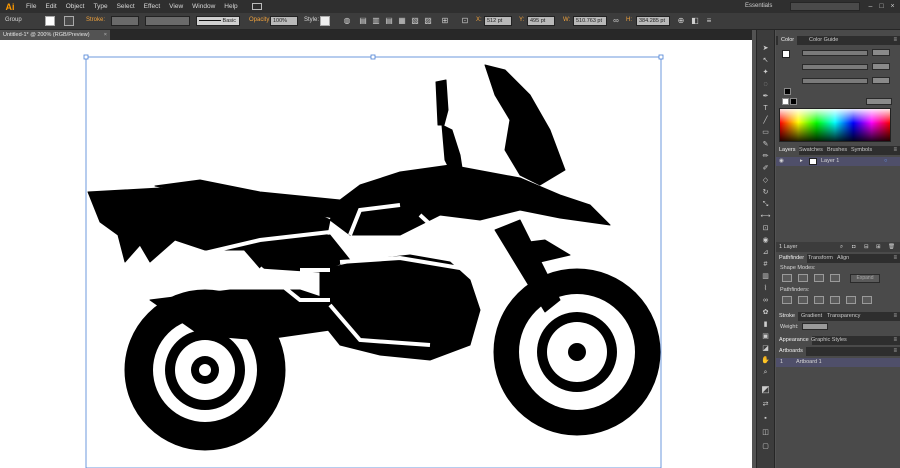 The height and width of the screenshot is (468, 900). Describe the element at coordinates (765, 433) in the screenshot. I see `drawing-mode-icon: ◫` at that location.